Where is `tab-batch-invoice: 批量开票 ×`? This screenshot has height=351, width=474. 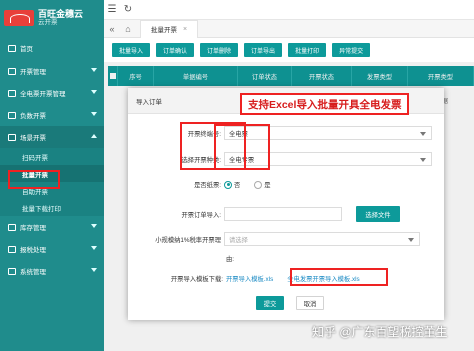
tab-batch-invoice: 批量开票 × is located at coordinates (169, 28).